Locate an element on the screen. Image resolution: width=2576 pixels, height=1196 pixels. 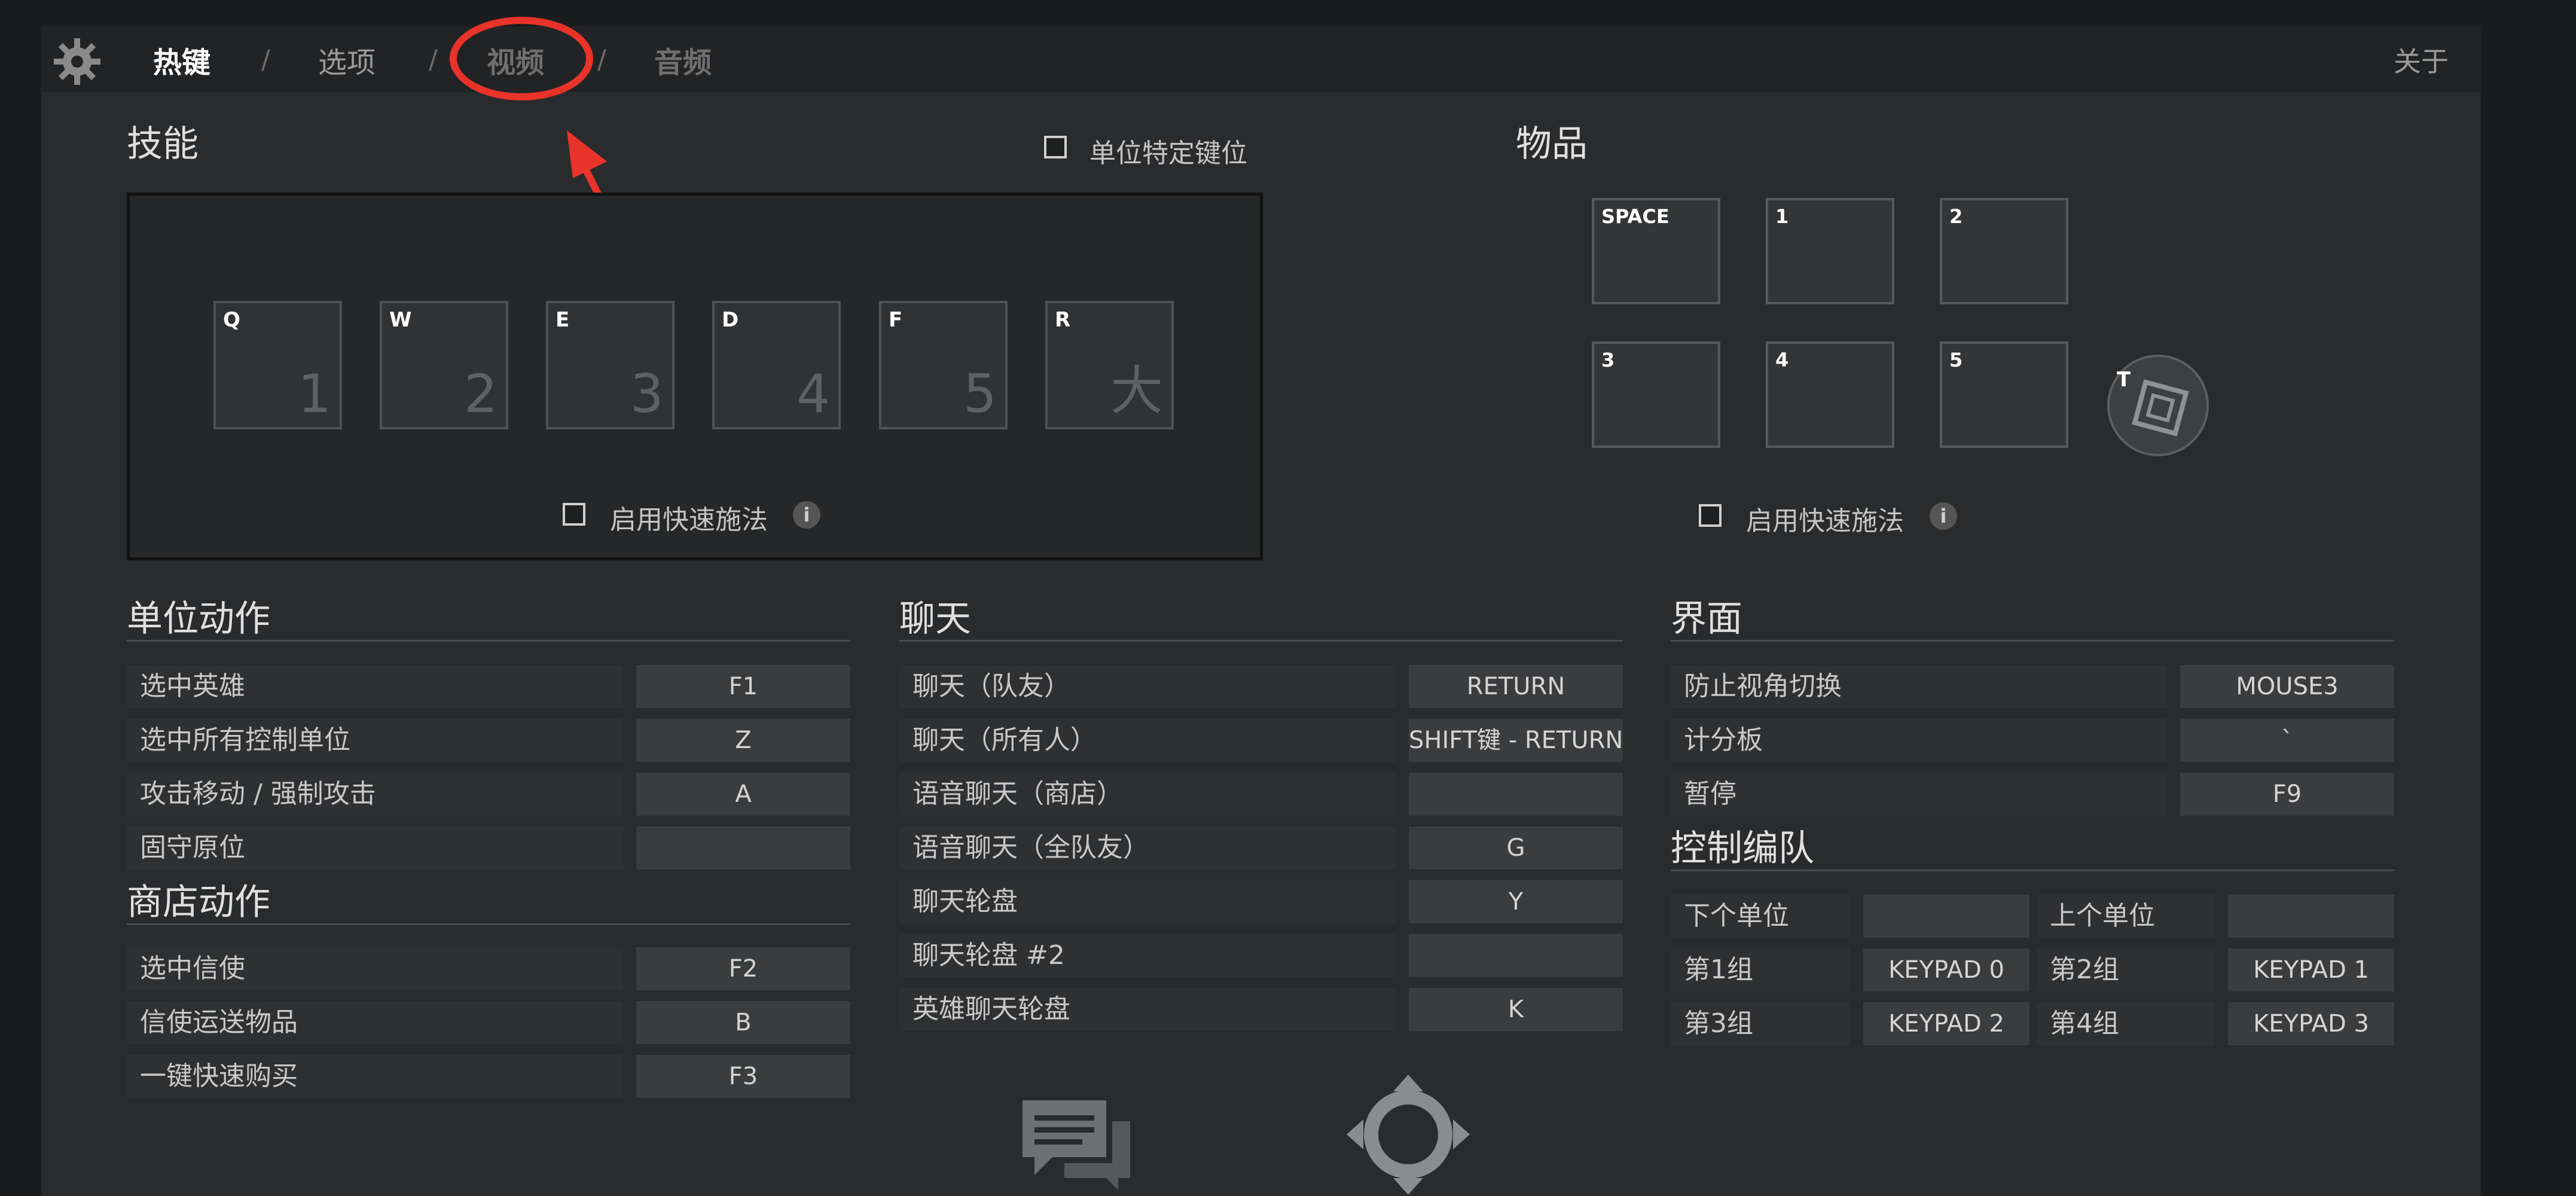
item-slot: 1 is located at coordinates (1830, 251).